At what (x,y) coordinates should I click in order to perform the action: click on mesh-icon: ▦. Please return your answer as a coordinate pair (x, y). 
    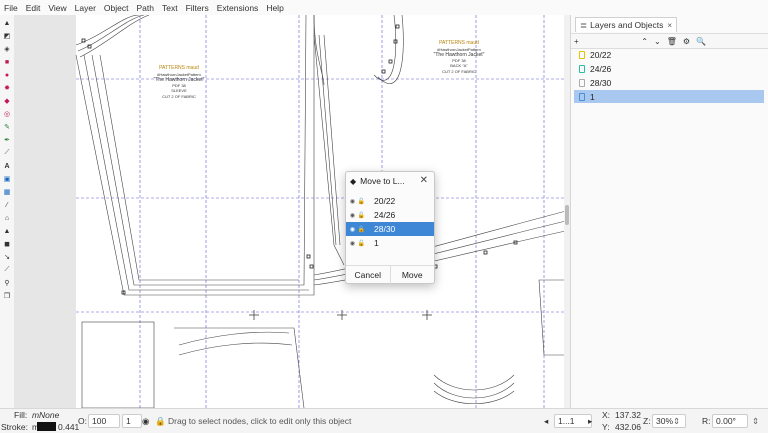
    Looking at the image, I should click on (7, 192).